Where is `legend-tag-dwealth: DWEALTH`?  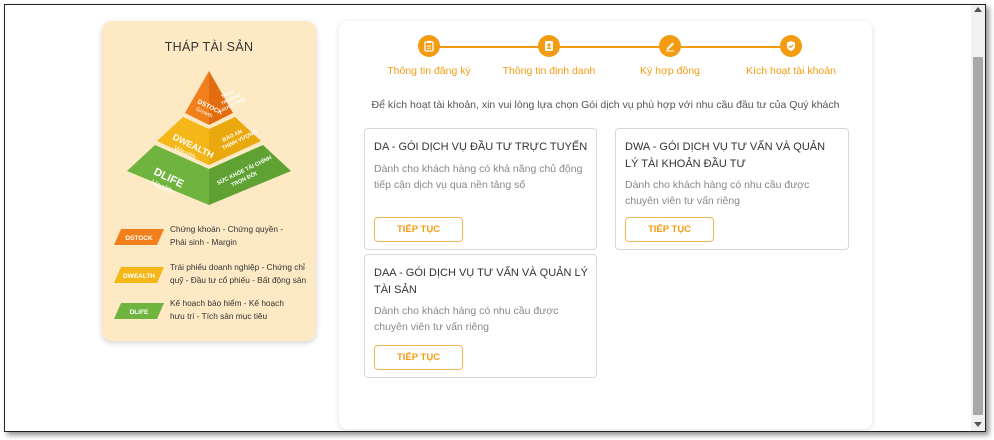
legend-tag-dwealth: DWEALTH is located at coordinates (139, 275).